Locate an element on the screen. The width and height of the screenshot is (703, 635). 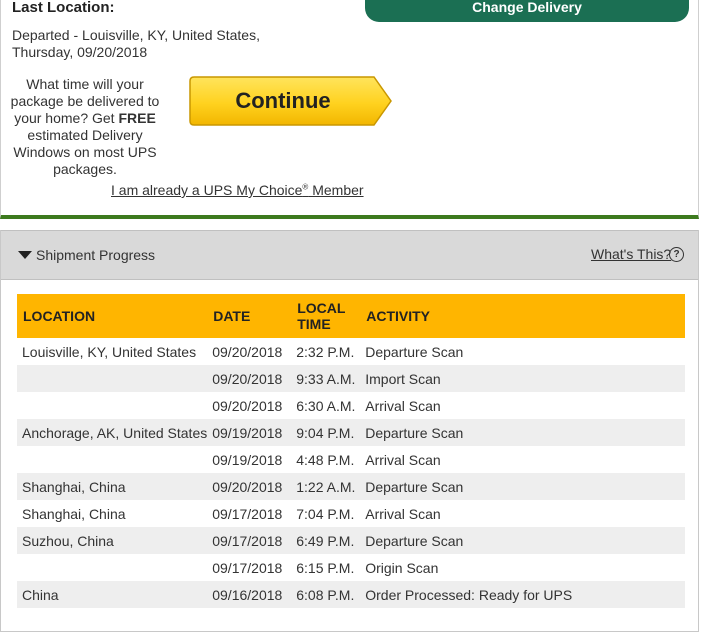
cell-local-time: 1:22 A.M. is located at coordinates (326, 486).